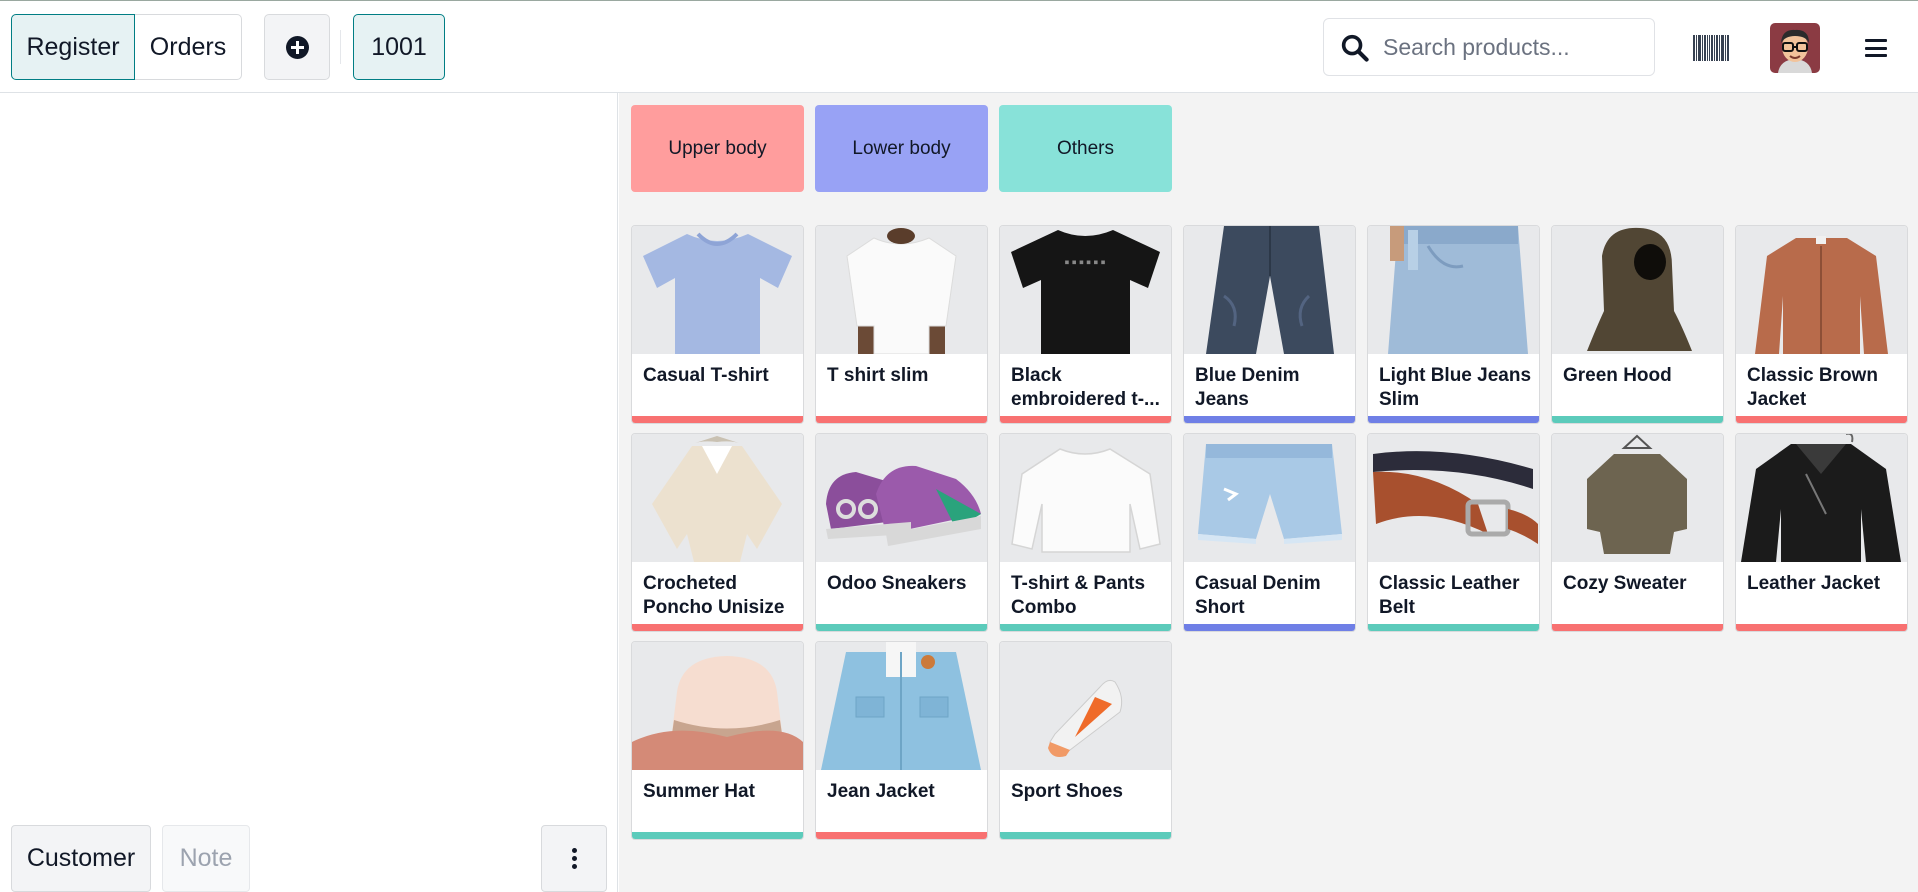  I want to click on user-avatar, so click(1795, 48).